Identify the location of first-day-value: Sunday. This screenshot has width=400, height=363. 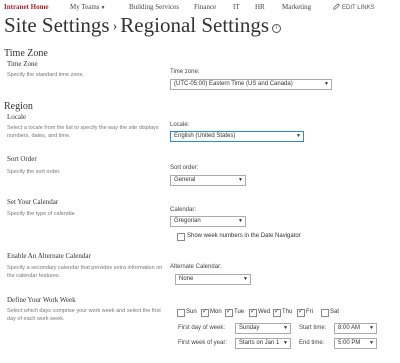
(249, 328).